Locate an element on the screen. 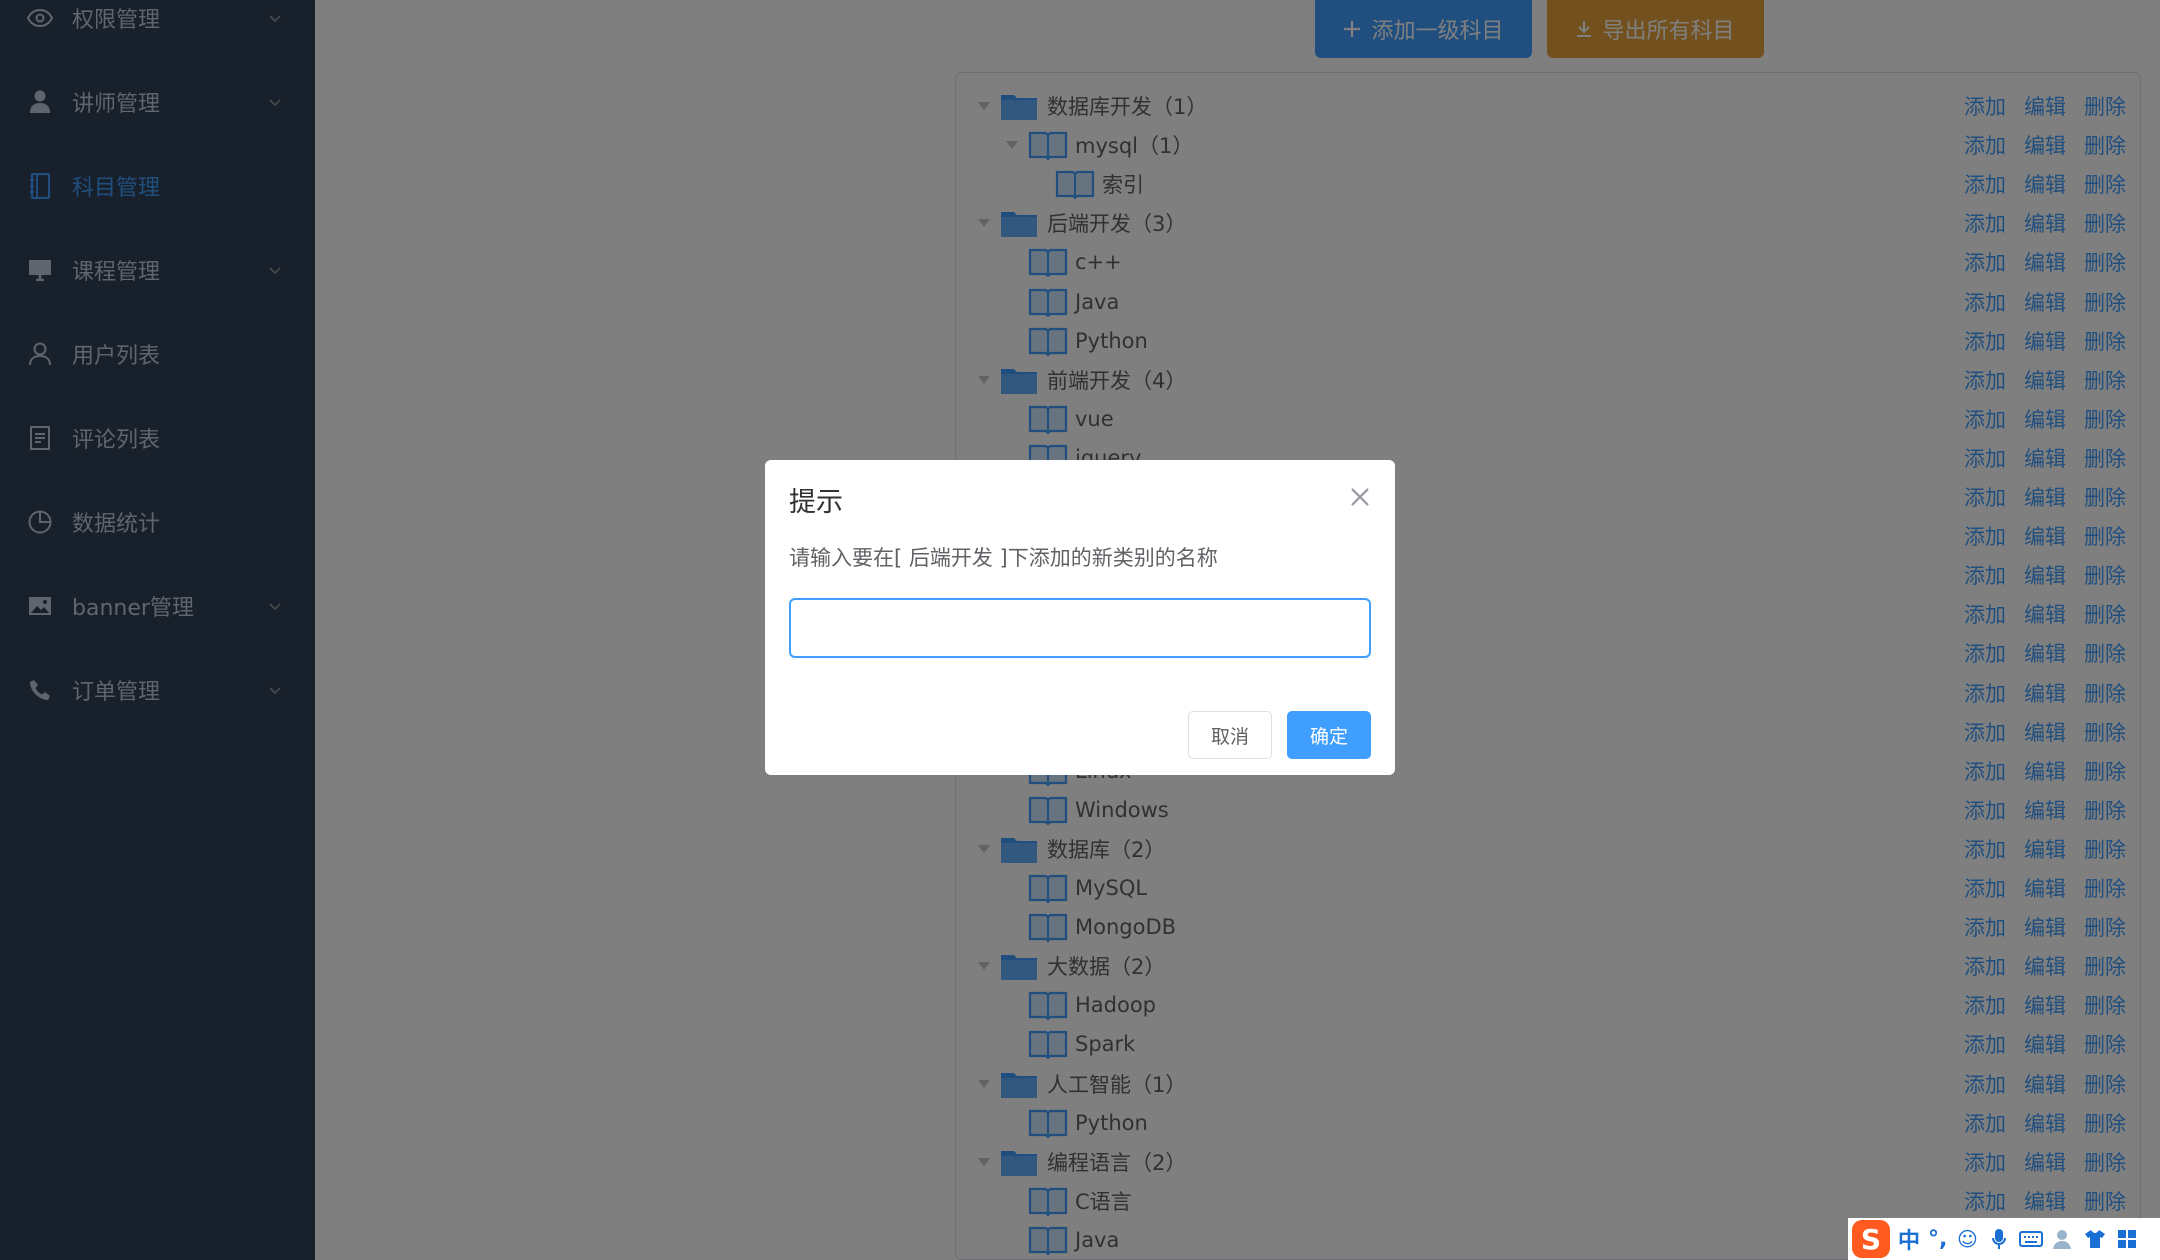  close-icon is located at coordinates (1360, 497).